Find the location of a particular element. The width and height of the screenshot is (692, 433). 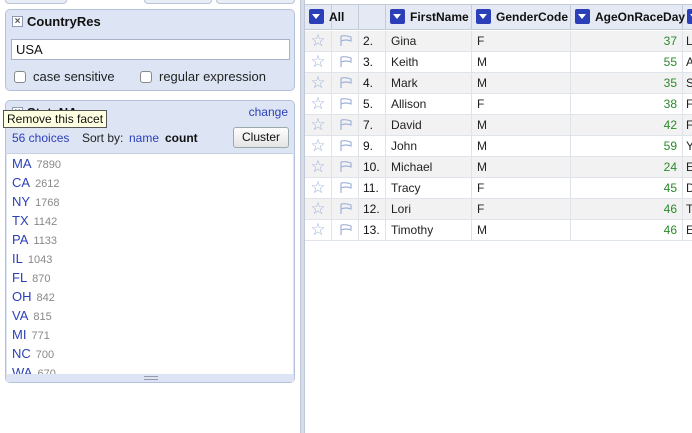

table-row: ☆ 3. Keith M 55 A is located at coordinates (498, 62).